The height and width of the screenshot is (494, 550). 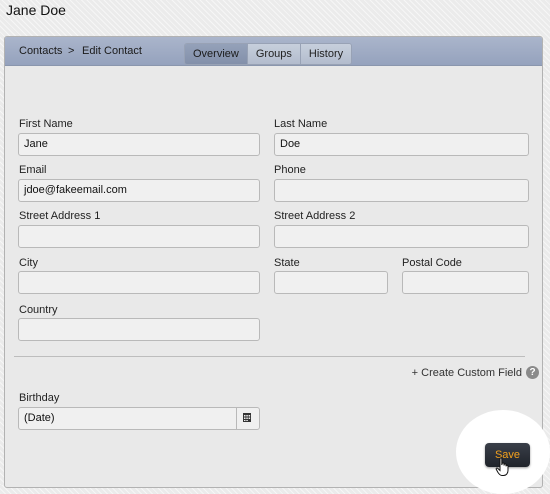 I want to click on country-label: Country, so click(x=38, y=310).